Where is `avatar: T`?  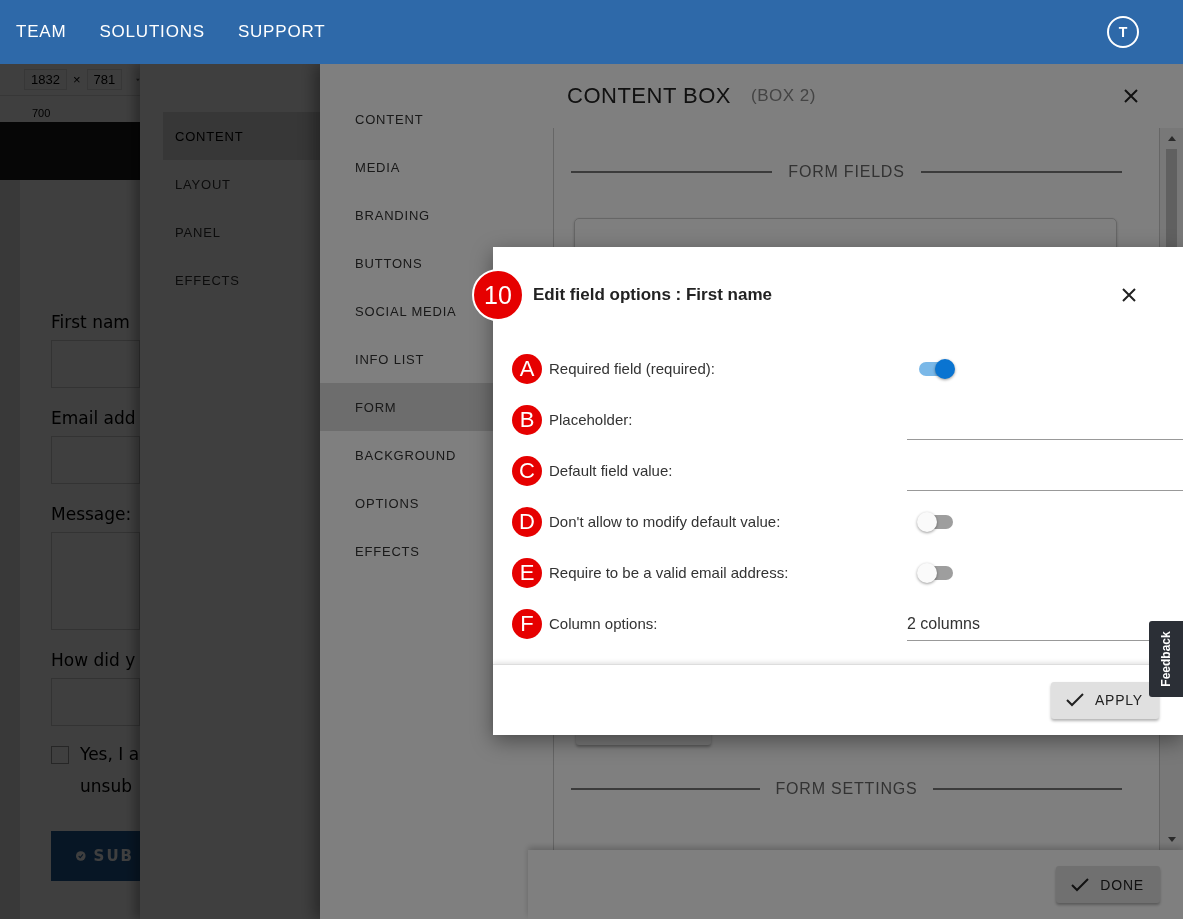 avatar: T is located at coordinates (1123, 32).